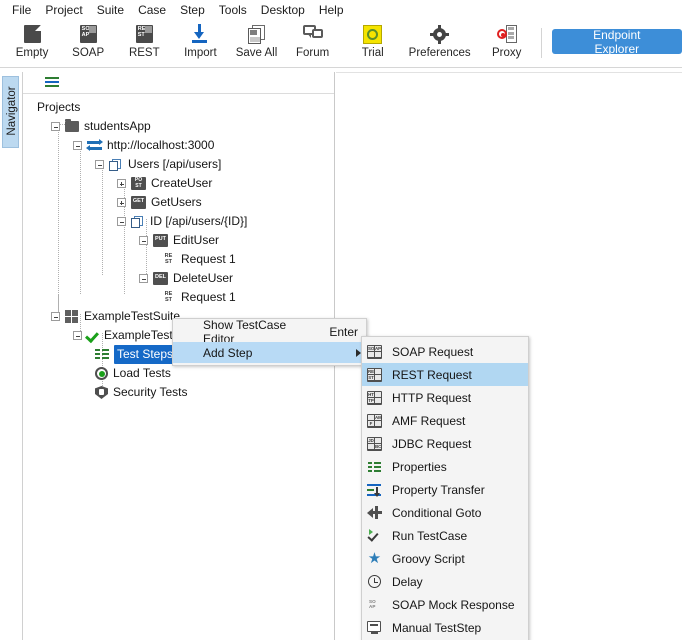  I want to click on soap-mock-response-icon: SO AP, so click(372, 603).